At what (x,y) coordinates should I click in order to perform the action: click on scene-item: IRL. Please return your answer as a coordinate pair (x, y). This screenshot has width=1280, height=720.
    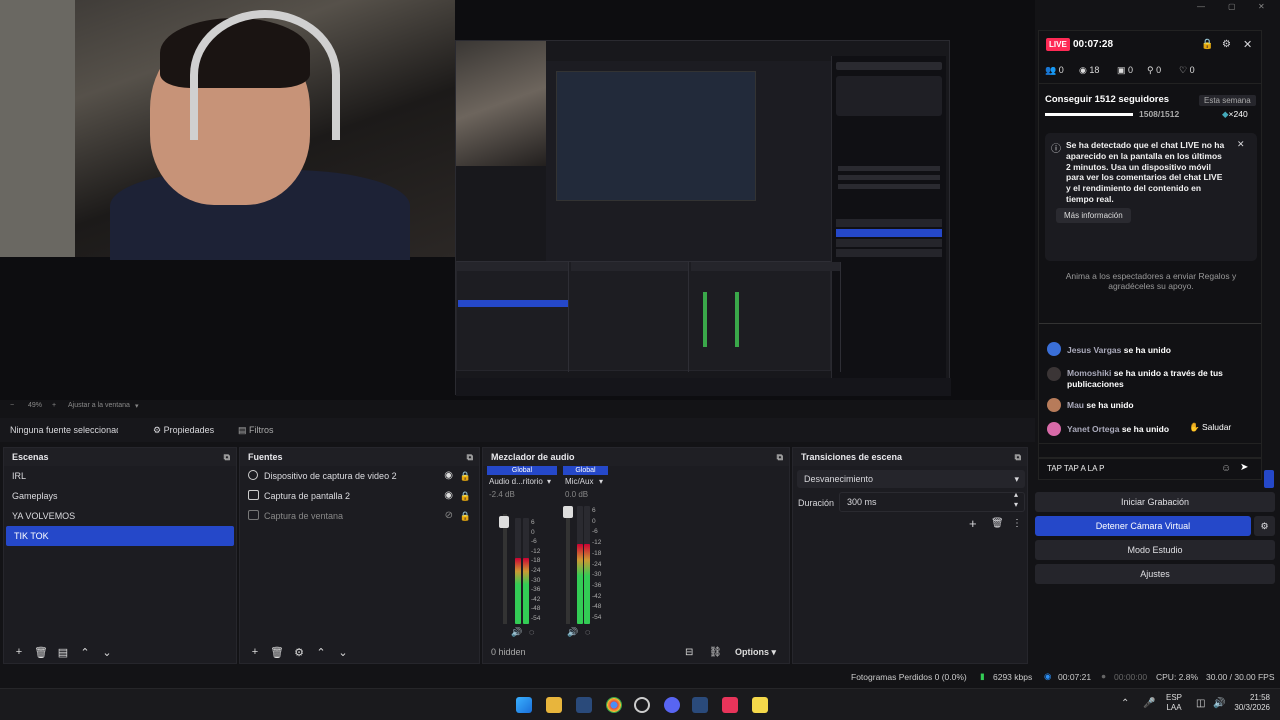
    Looking at the image, I should click on (120, 476).